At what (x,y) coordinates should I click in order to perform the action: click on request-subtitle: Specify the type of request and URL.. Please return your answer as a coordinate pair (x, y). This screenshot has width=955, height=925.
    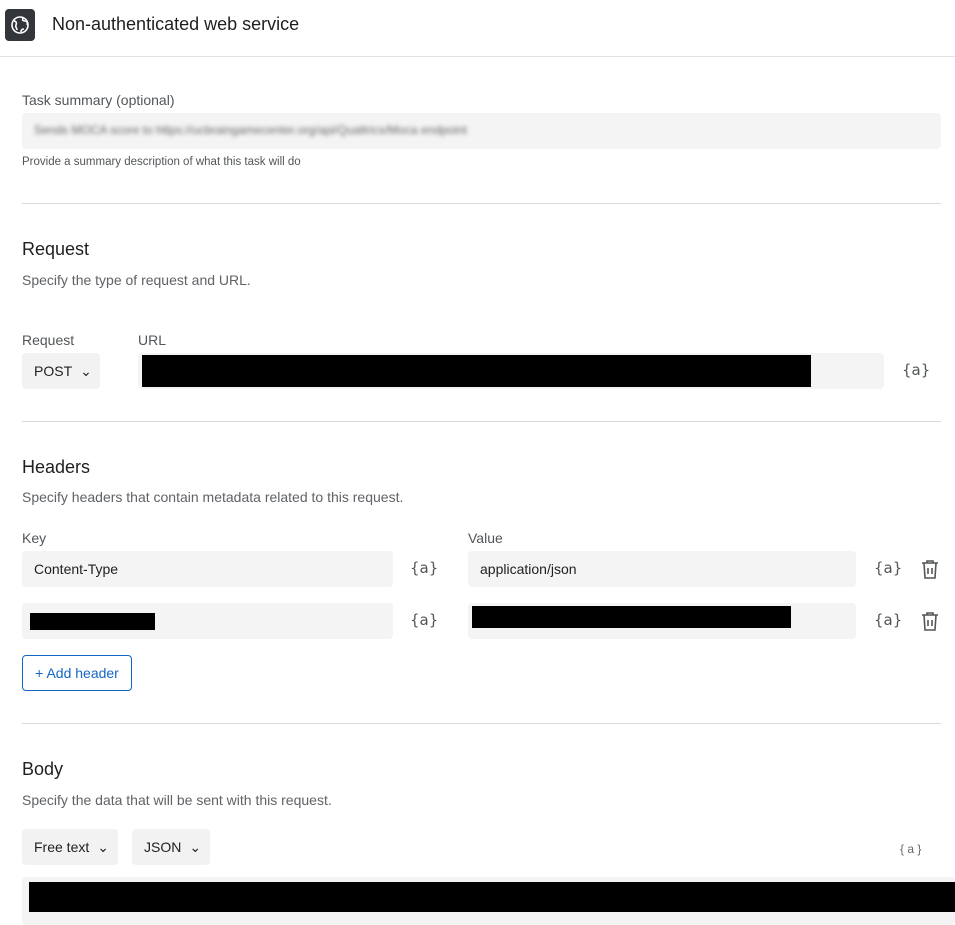
    Looking at the image, I should click on (136, 280).